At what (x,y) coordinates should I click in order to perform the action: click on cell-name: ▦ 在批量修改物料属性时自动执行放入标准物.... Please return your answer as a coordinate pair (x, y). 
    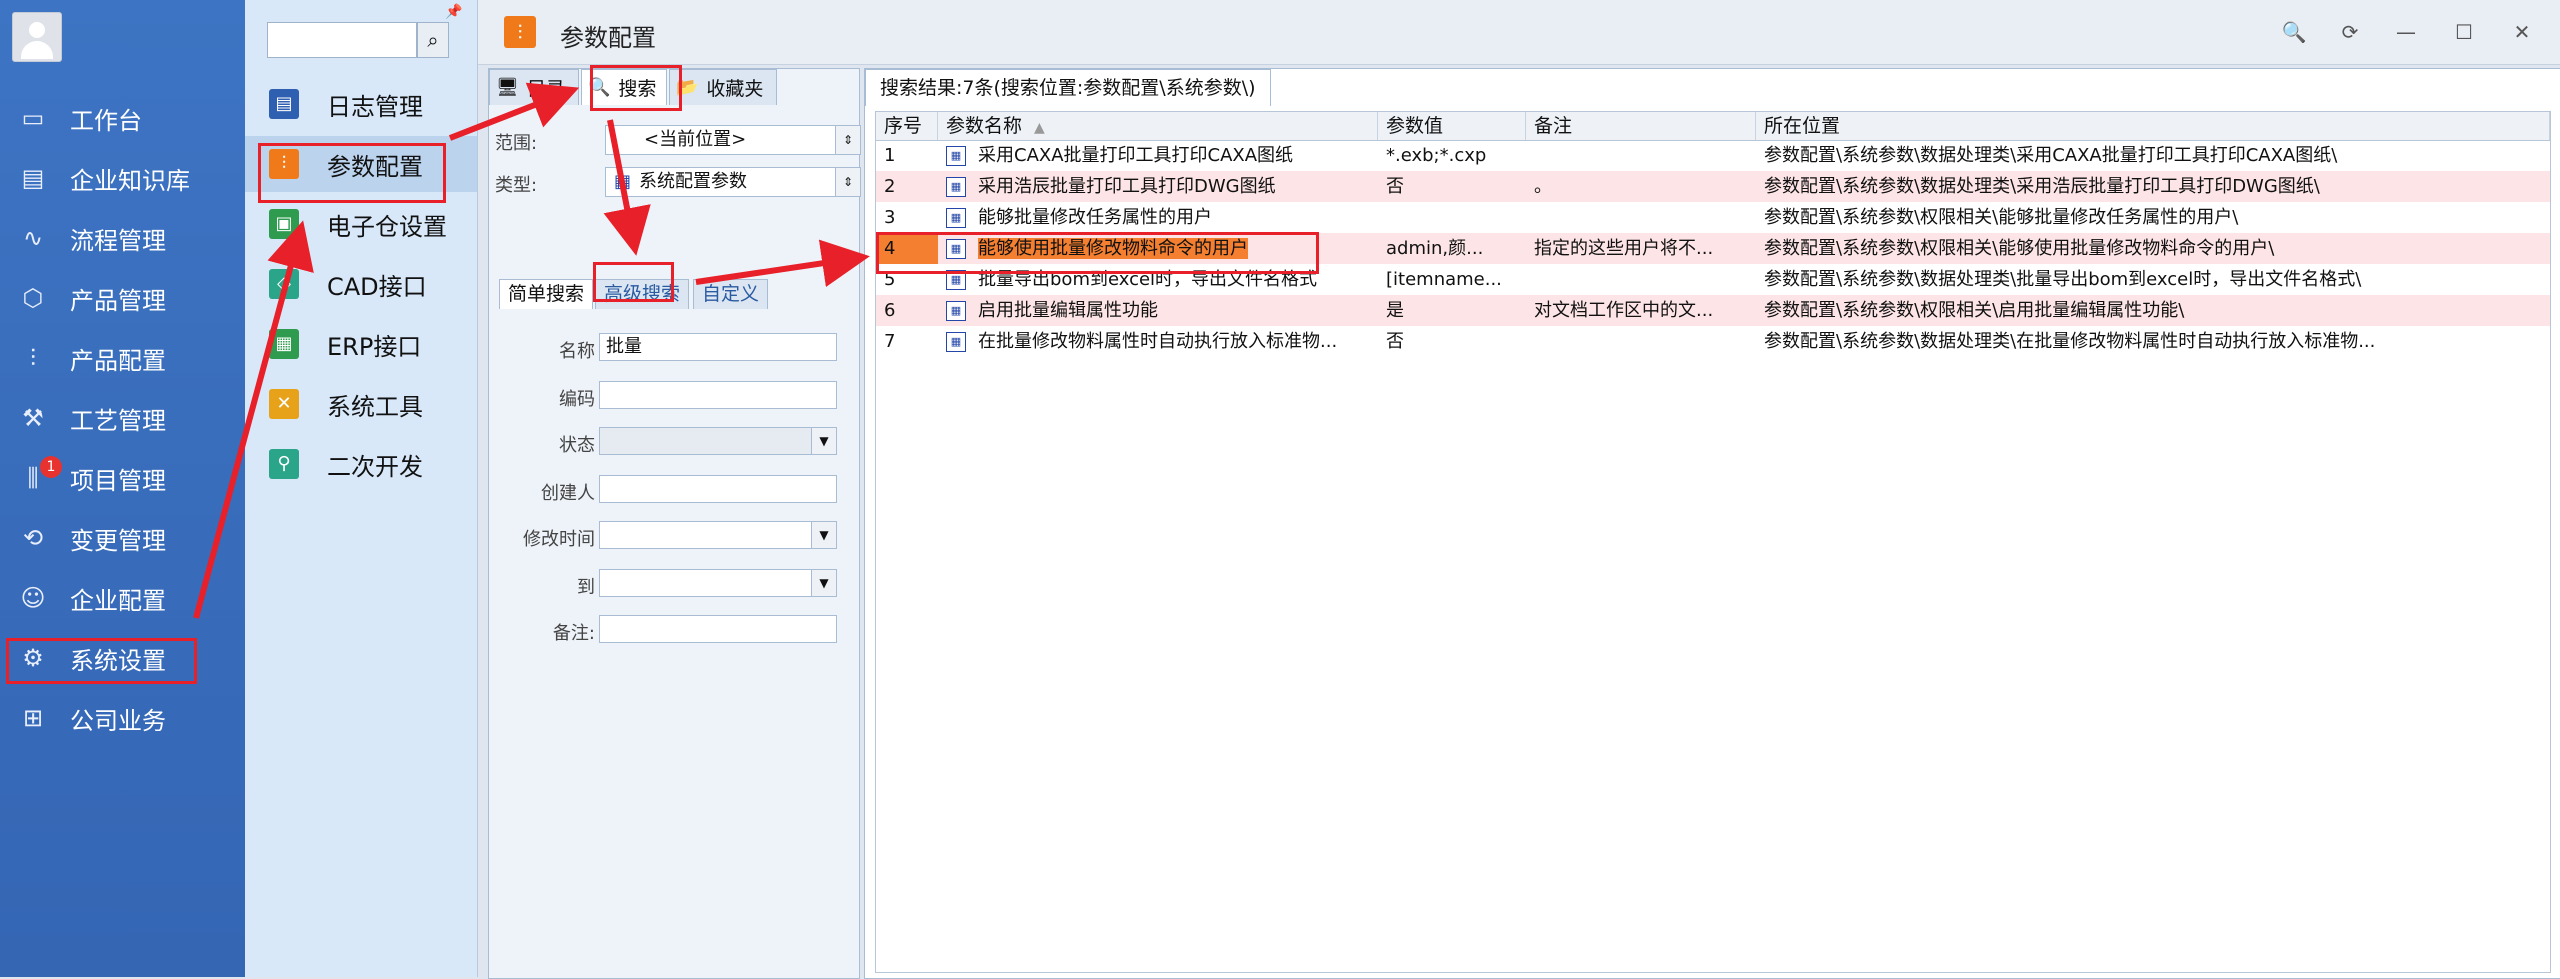
    Looking at the image, I should click on (1158, 341).